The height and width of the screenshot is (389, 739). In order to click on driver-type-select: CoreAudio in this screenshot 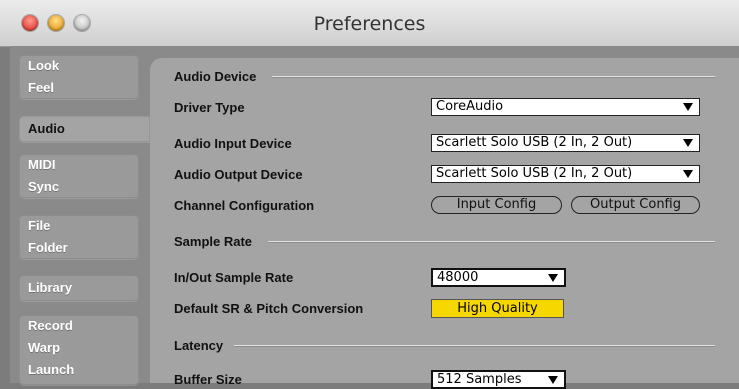, I will do `click(565, 107)`.